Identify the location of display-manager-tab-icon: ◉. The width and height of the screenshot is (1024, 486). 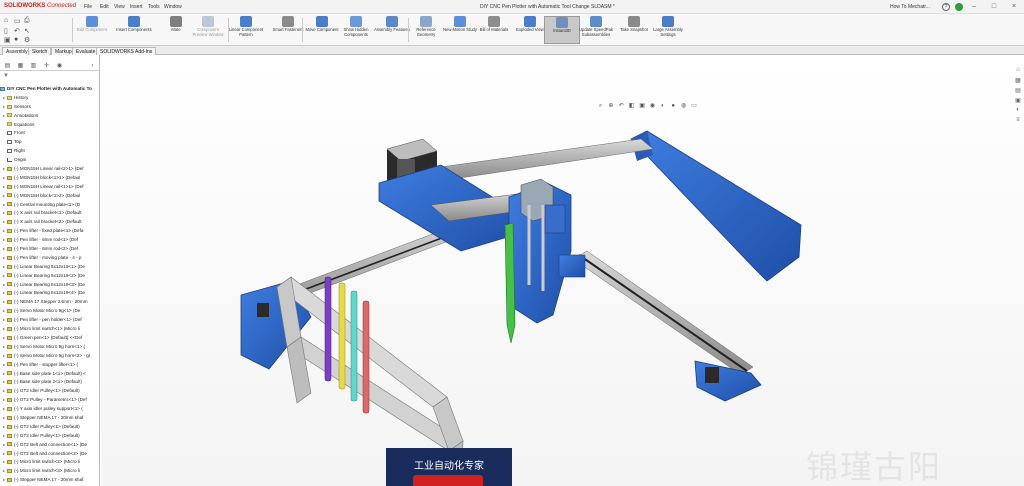
(59, 66).